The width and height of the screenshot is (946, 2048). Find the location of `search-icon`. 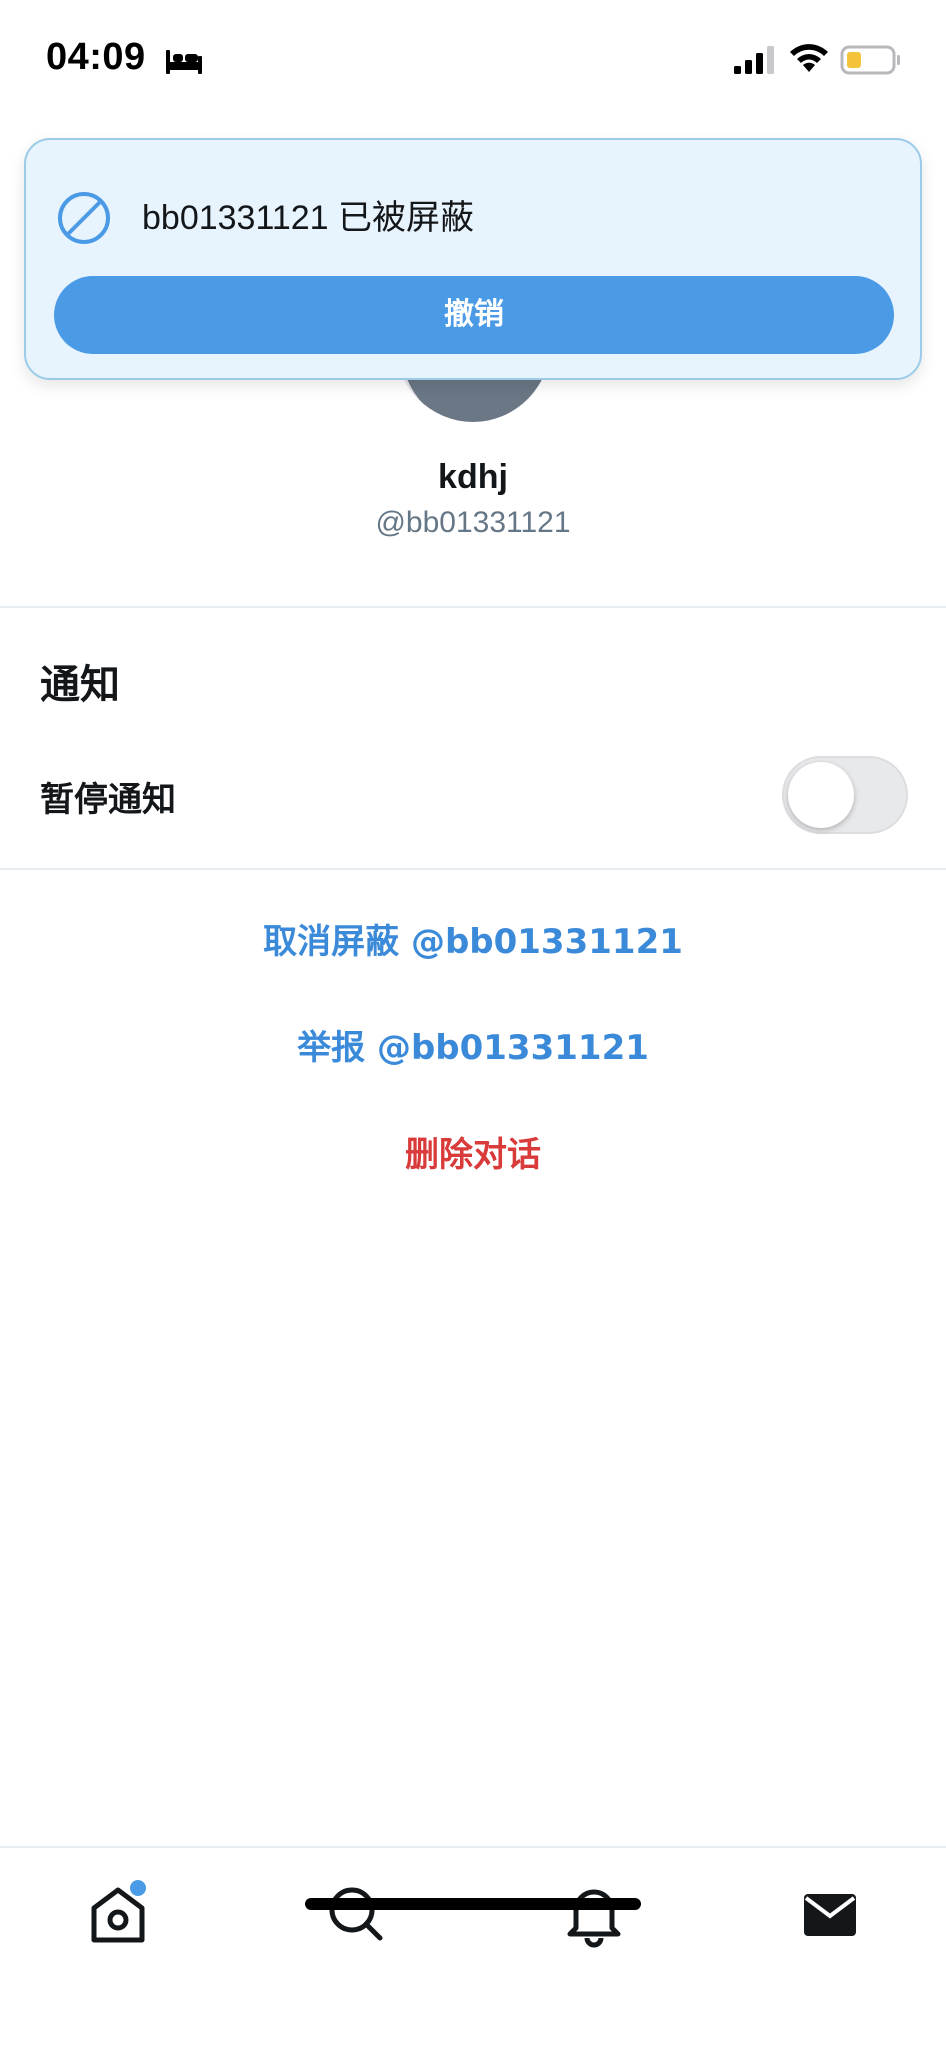

search-icon is located at coordinates (356, 1914).